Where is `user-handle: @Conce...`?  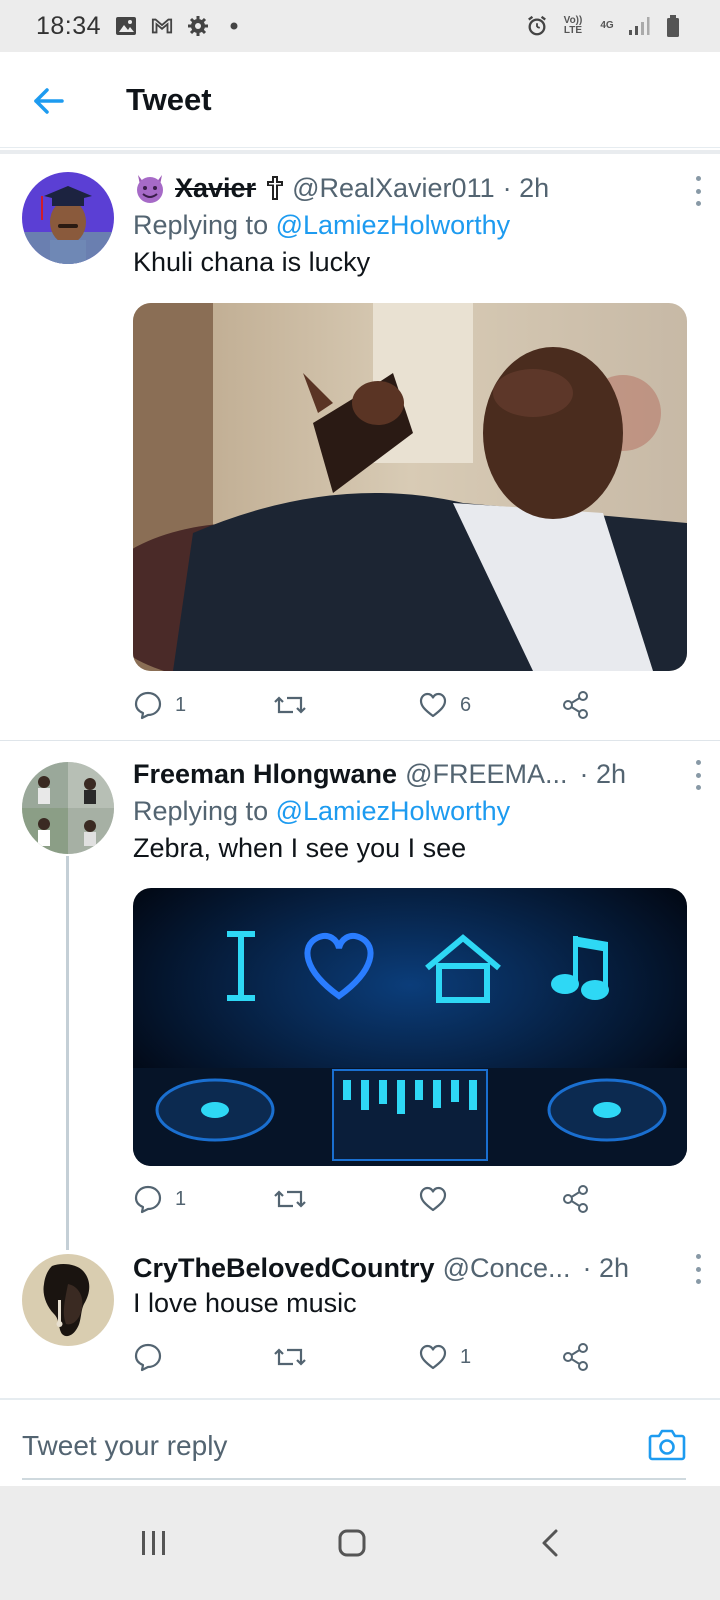
user-handle: @Conce... is located at coordinates (507, 1268).